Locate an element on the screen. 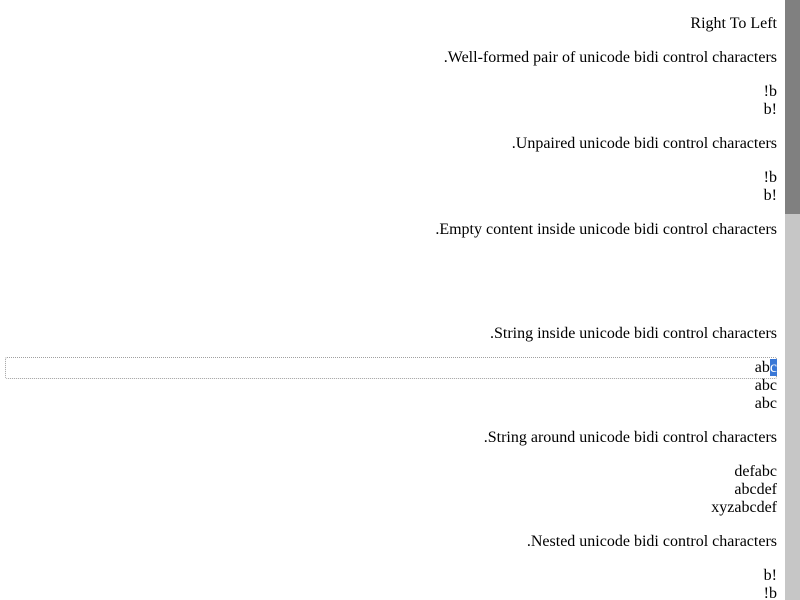 The image size is (800, 600). text-selection: c is located at coordinates (773, 367).